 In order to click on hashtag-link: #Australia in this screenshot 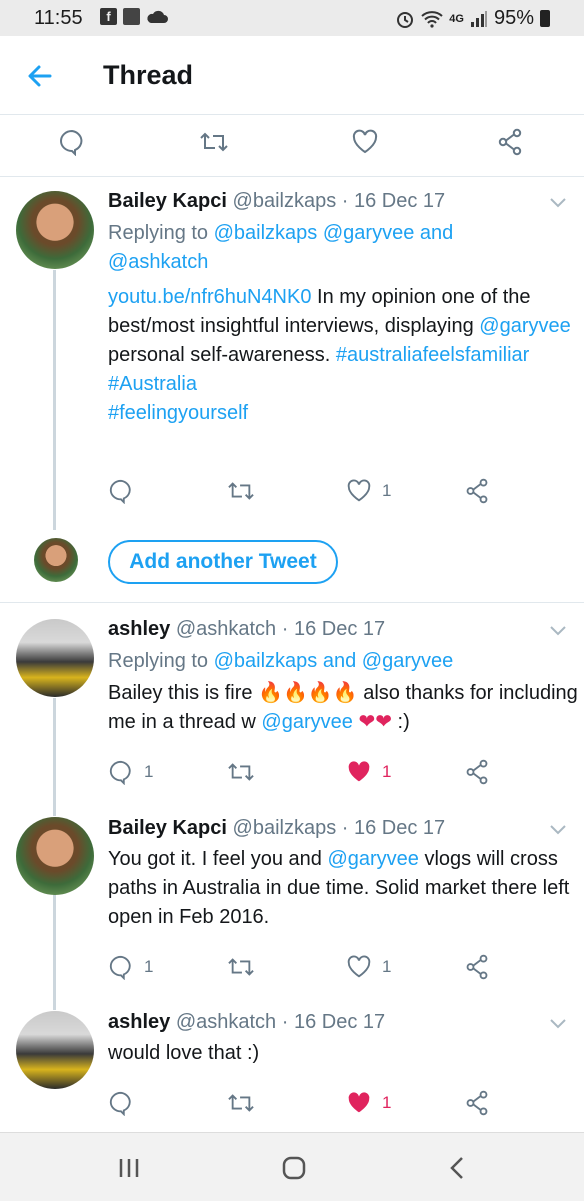, I will do `click(152, 384)`.